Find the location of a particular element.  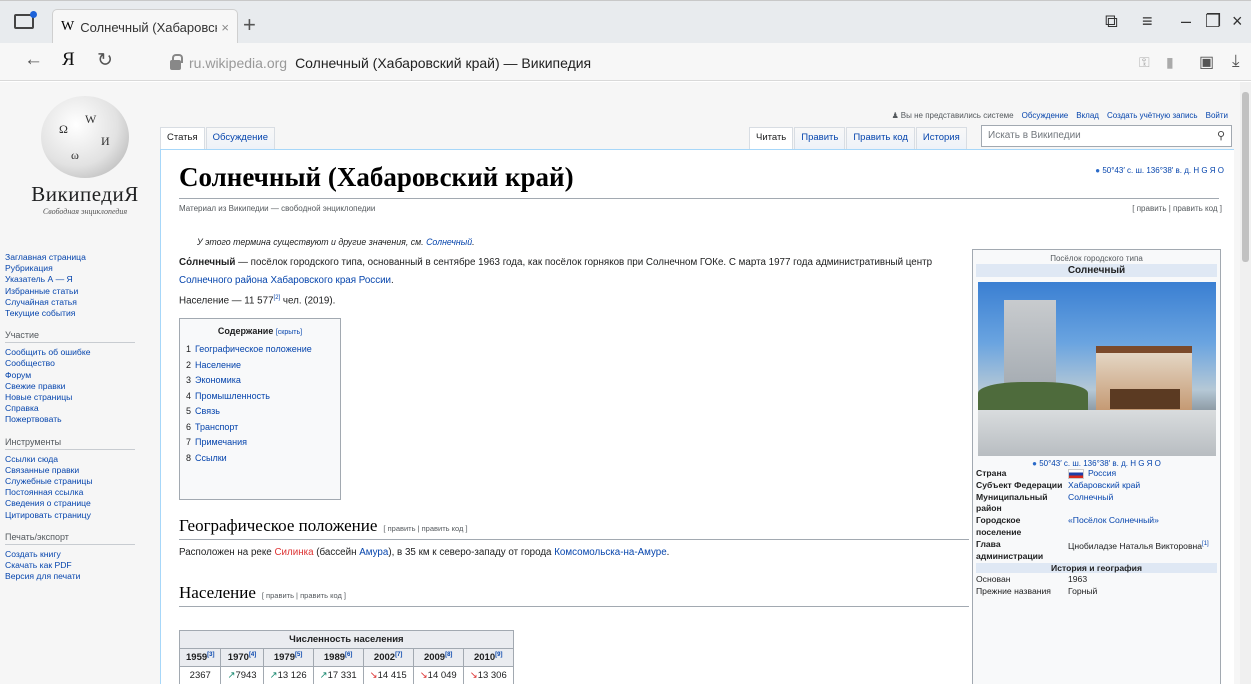

close-window-icon: × is located at coordinates (1237, 21).